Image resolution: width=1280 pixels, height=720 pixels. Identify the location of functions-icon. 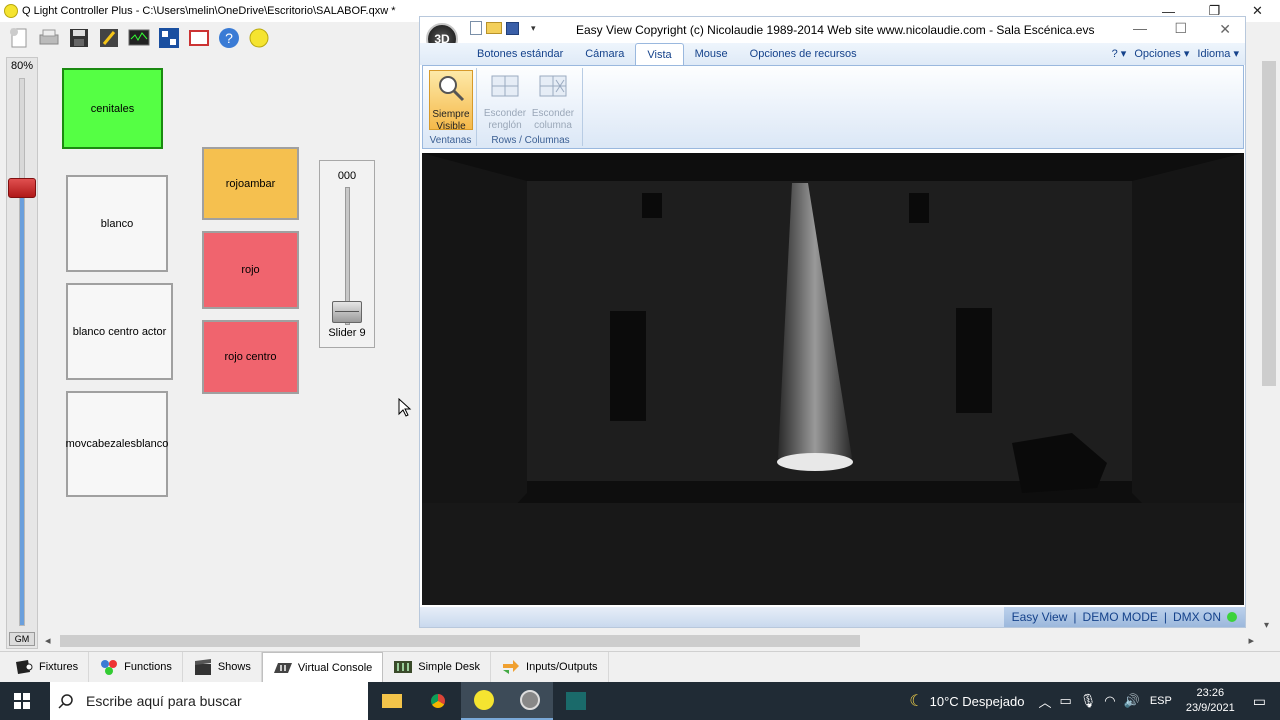
(109, 667).